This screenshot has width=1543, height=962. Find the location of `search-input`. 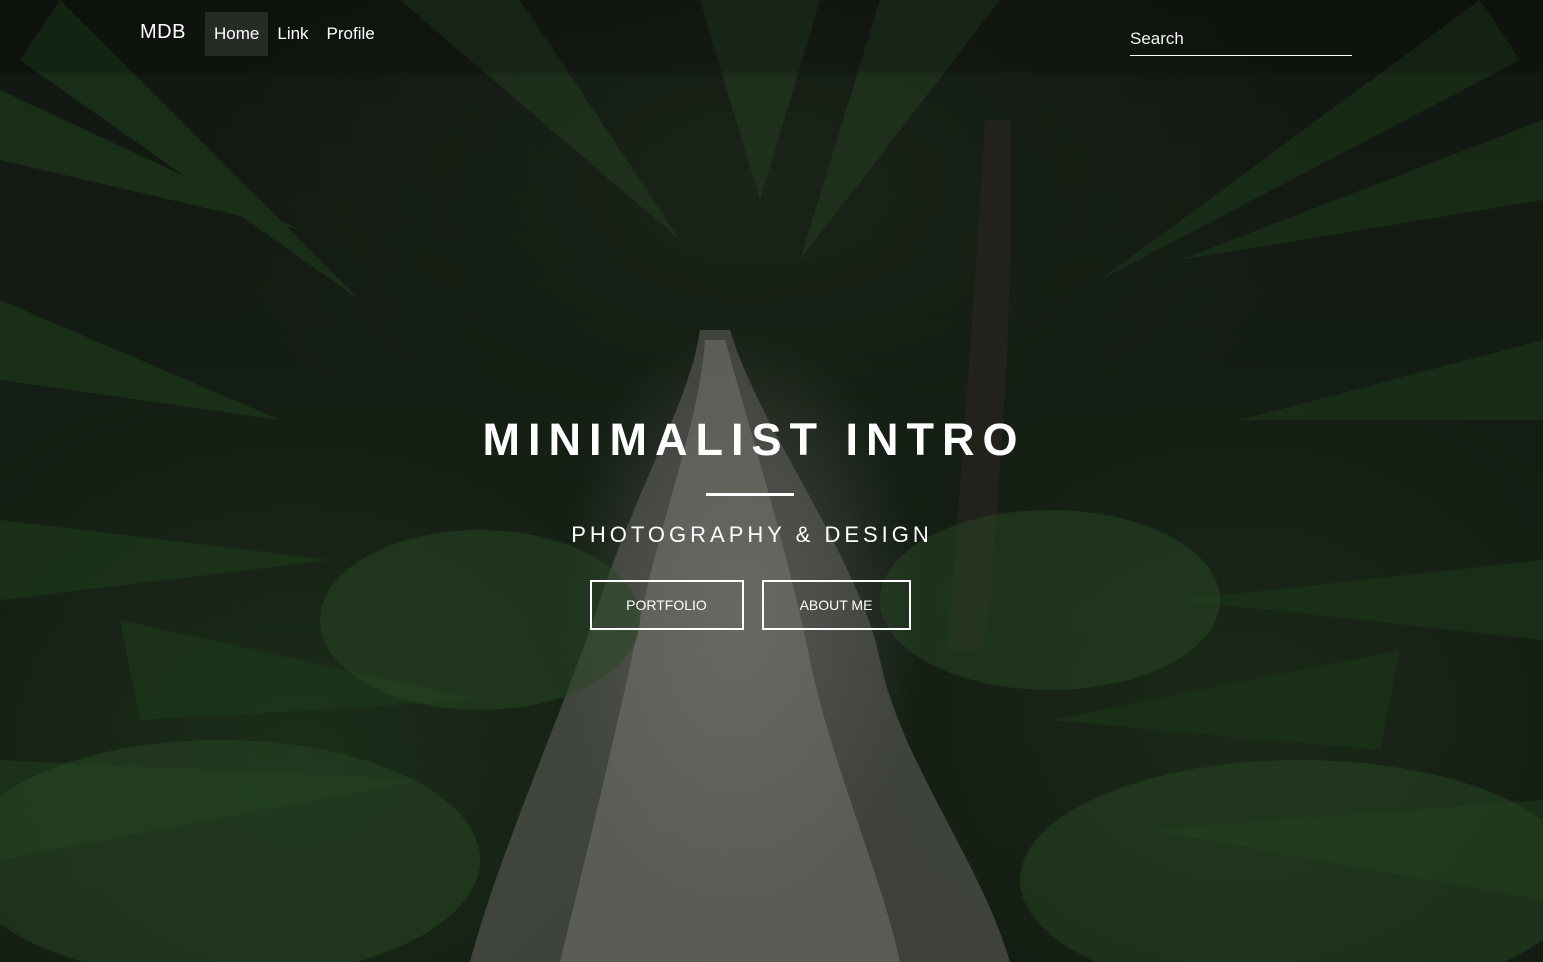

search-input is located at coordinates (1241, 39).